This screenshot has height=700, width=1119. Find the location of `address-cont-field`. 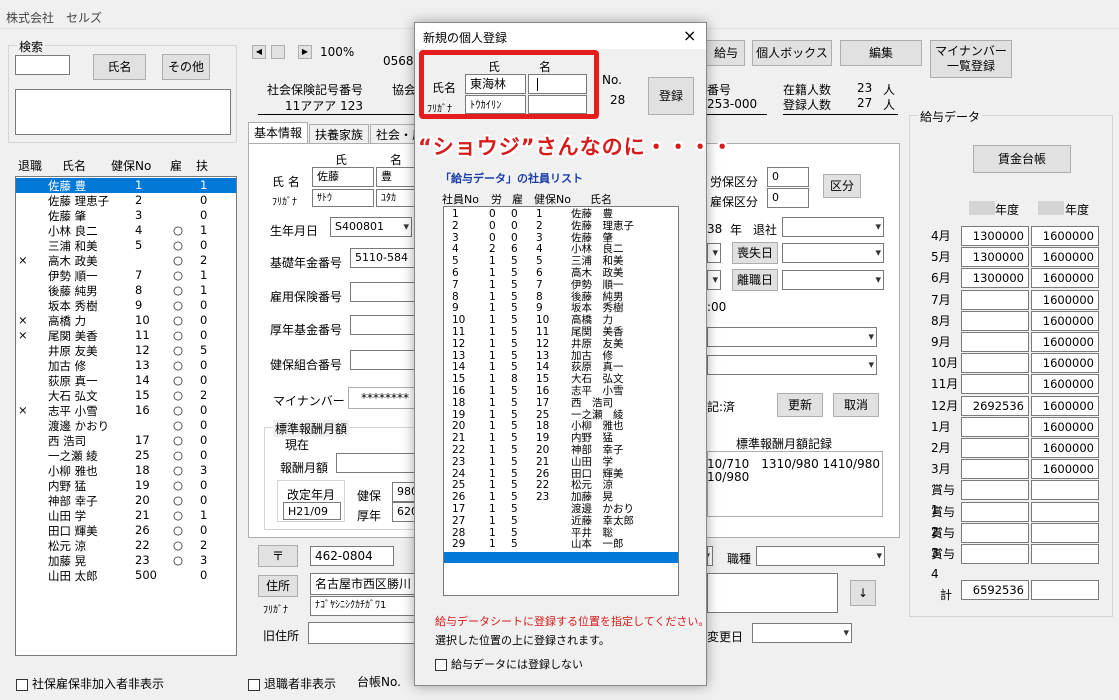

address-cont-field is located at coordinates (772, 593).